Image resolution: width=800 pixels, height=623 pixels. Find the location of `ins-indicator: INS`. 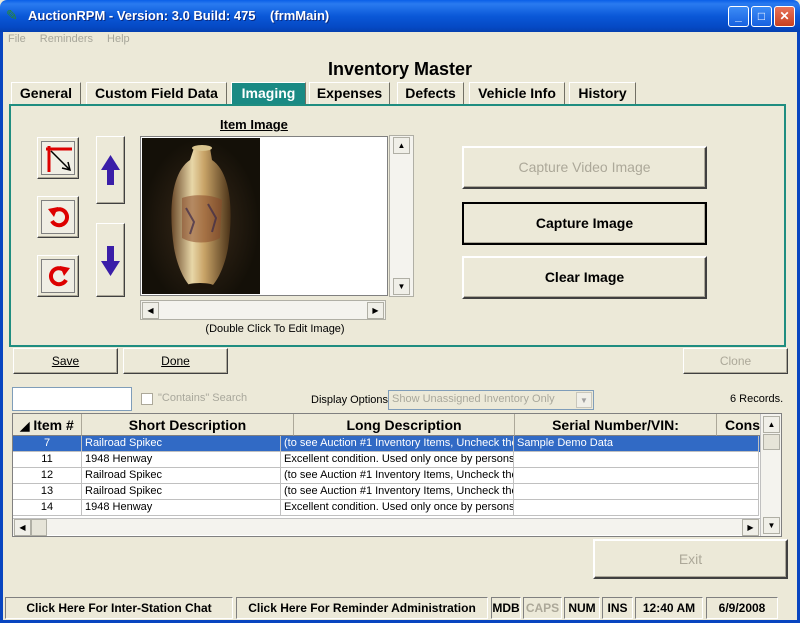

ins-indicator: INS is located at coordinates (617, 608).